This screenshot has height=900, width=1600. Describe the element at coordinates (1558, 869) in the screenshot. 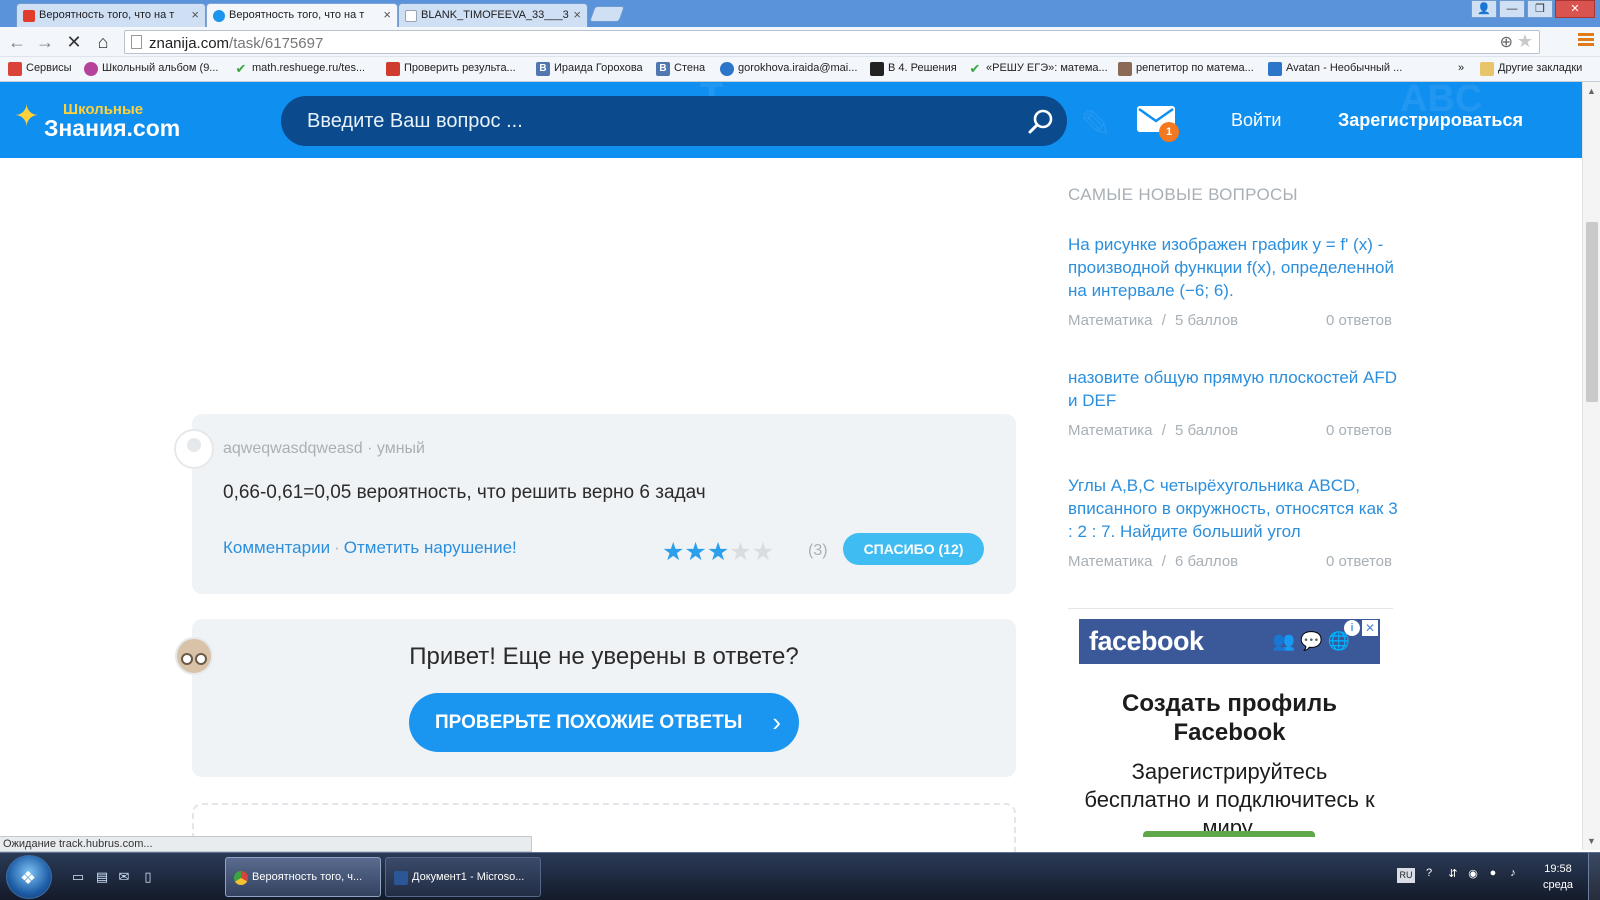

I see `clock-time: 19:58` at that location.